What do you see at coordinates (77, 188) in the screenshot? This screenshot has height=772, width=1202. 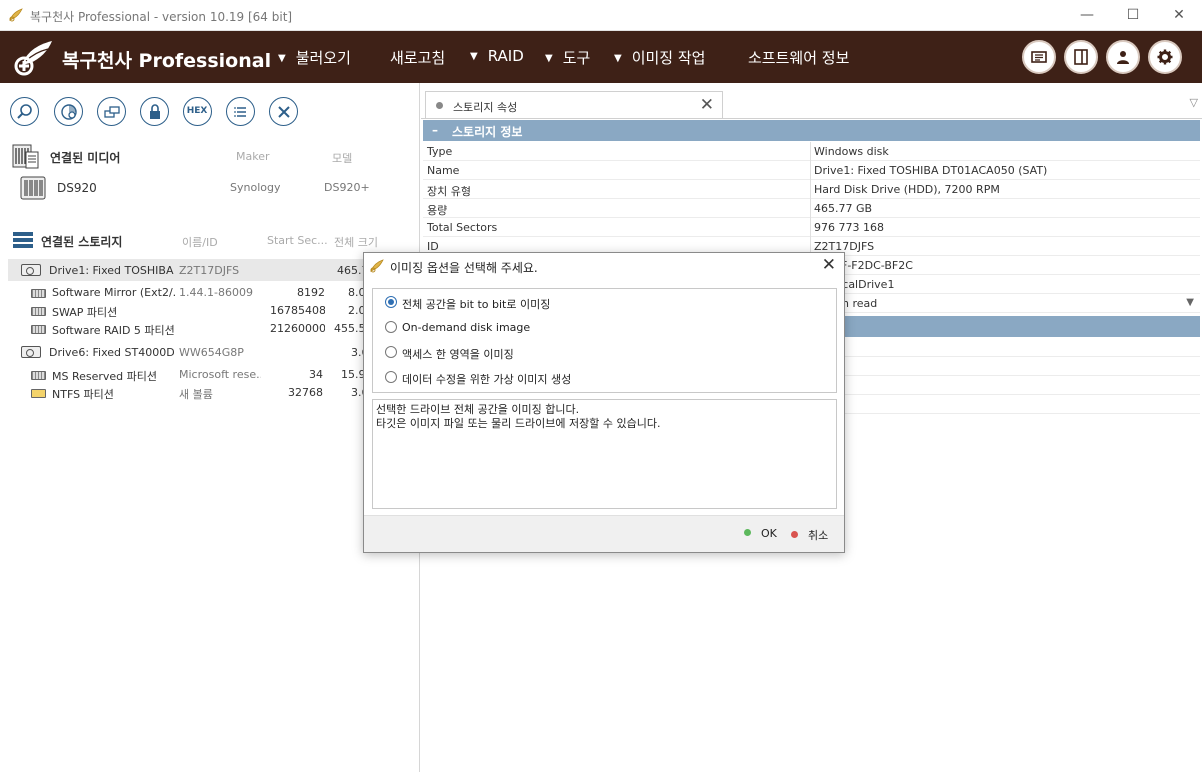 I see `media-name: DS920` at bounding box center [77, 188].